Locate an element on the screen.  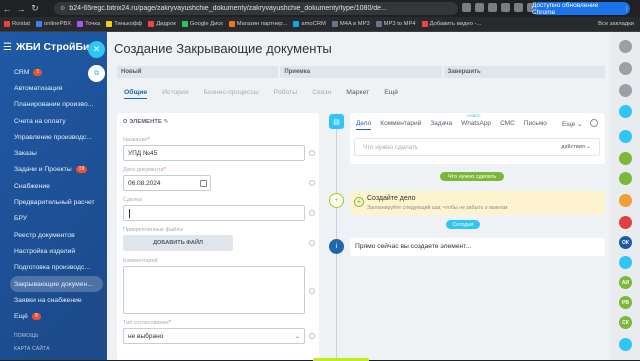
sidebar-item: Счета на оплату is located at coordinates (53, 121).